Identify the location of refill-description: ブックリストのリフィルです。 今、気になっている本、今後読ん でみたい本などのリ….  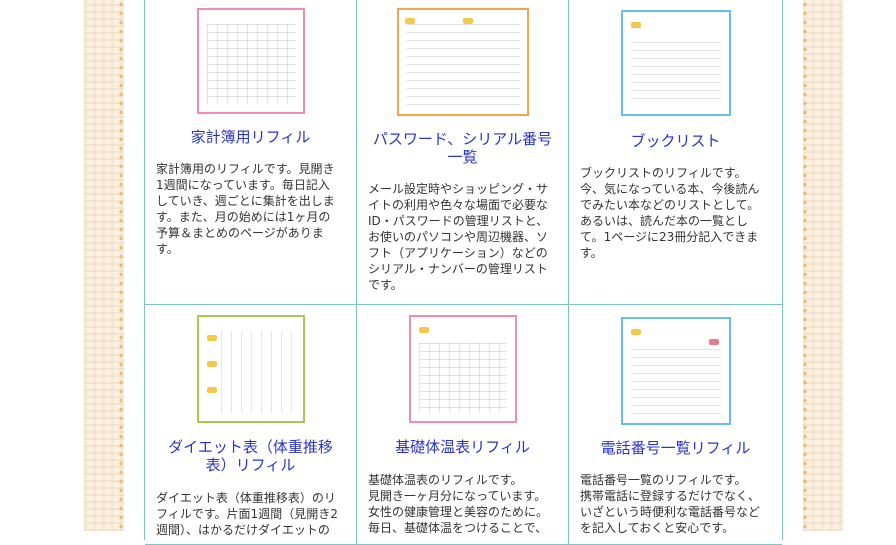
(670, 213).